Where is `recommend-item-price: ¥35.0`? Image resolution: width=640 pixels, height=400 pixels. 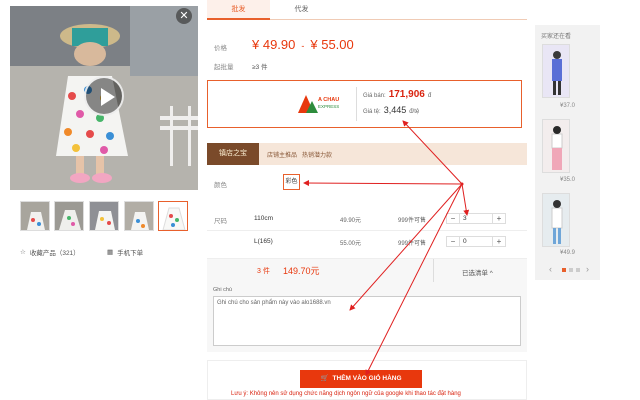
recommend-item-price: ¥35.0 is located at coordinates (568, 180).